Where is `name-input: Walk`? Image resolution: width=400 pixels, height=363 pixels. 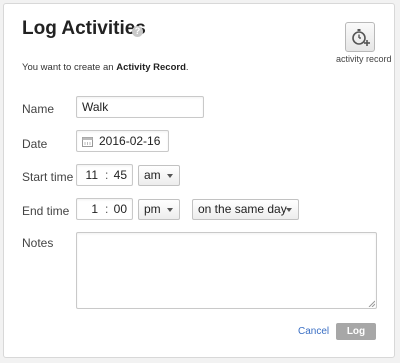 name-input: Walk is located at coordinates (140, 107).